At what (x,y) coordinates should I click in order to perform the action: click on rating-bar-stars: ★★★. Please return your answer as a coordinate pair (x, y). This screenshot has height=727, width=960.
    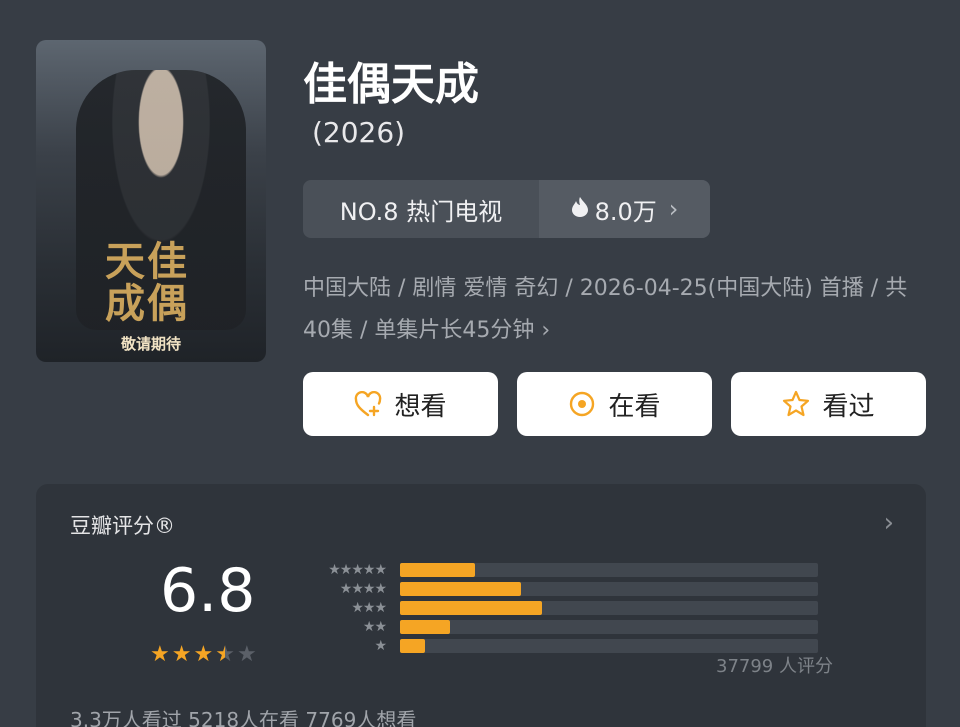
    Looking at the image, I should click on (369, 607).